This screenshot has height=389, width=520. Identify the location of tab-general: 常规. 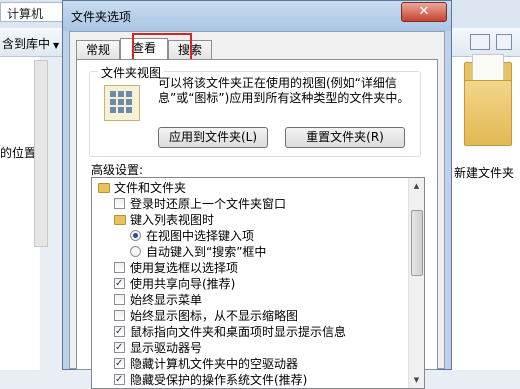
(98, 50).